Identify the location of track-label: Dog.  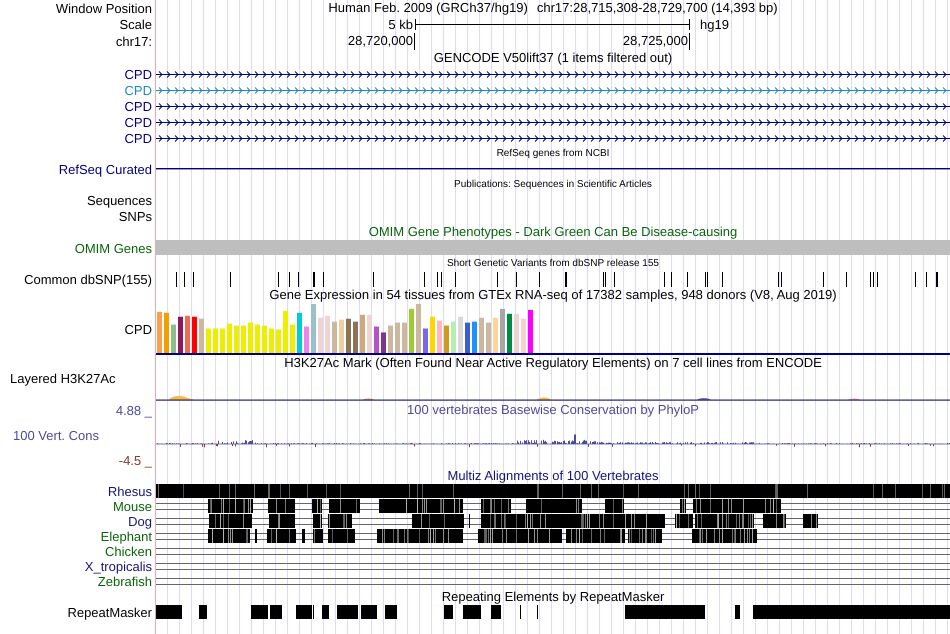
(140, 521).